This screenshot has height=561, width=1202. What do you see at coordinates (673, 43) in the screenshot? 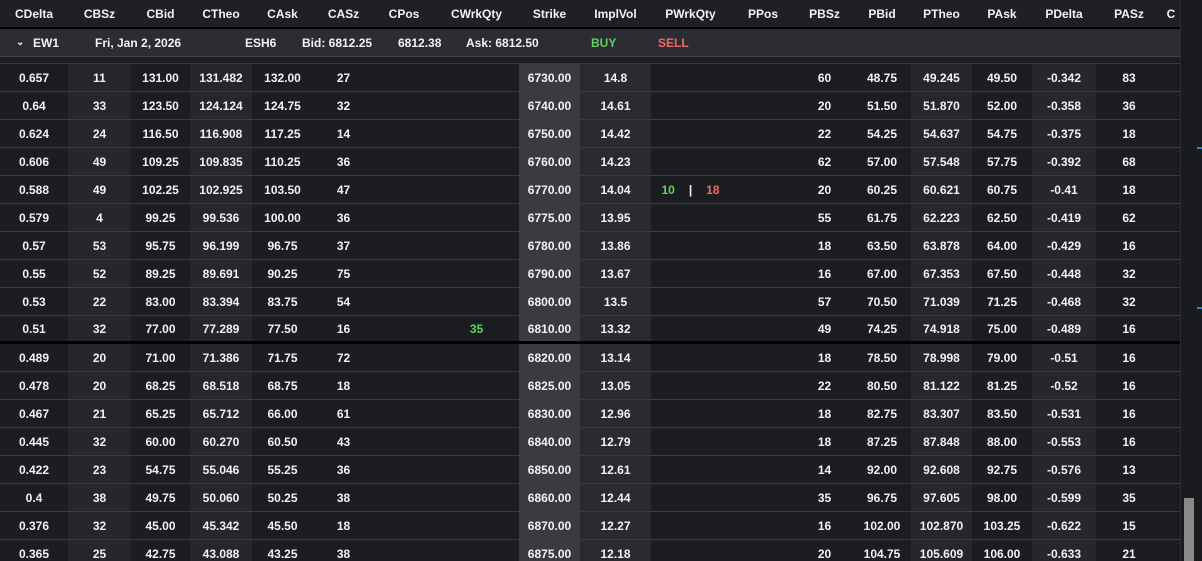
I see `sell-button: SELL` at bounding box center [673, 43].